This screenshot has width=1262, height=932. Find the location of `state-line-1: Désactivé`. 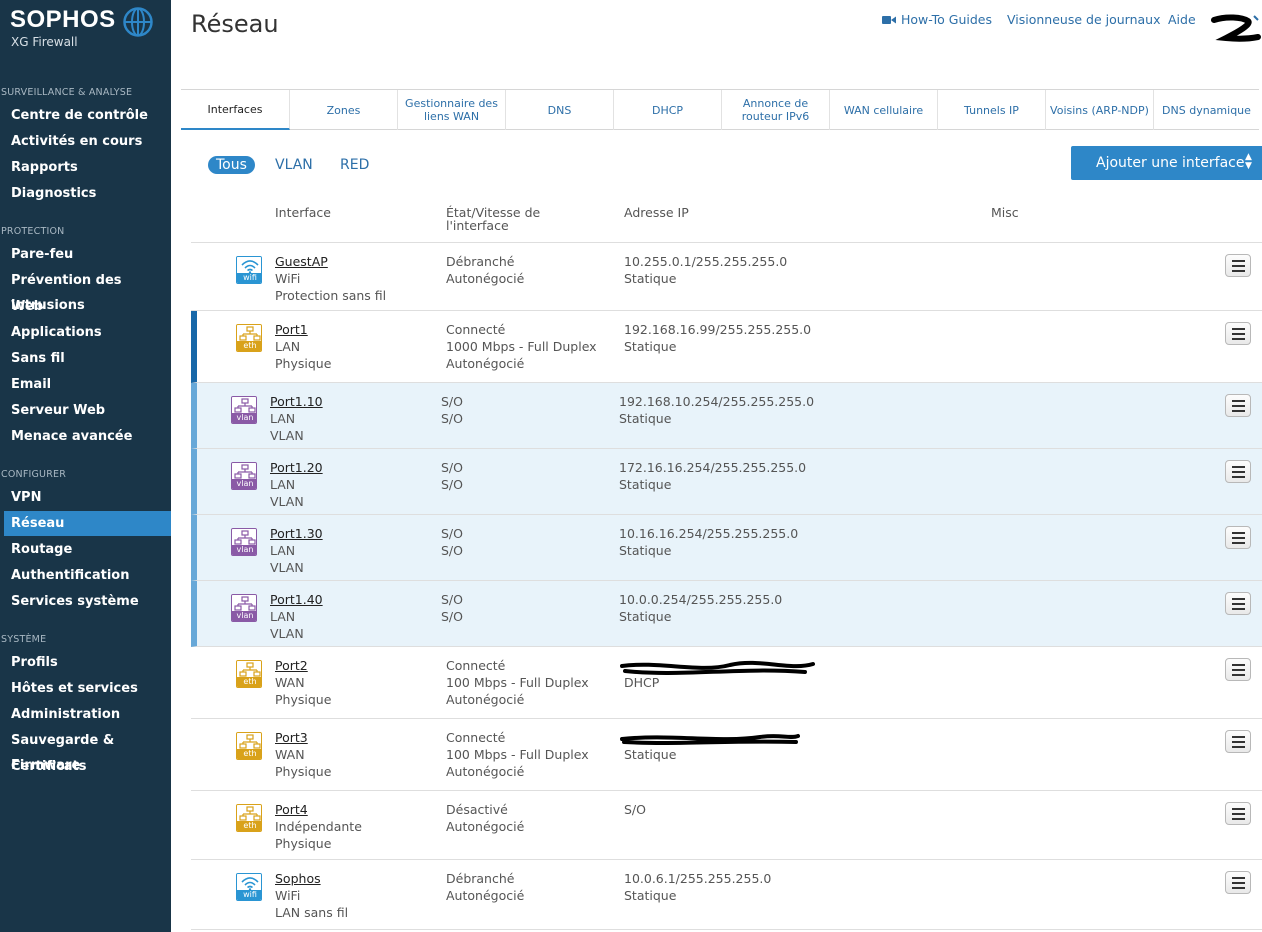

state-line-1: Désactivé is located at coordinates (477, 809).